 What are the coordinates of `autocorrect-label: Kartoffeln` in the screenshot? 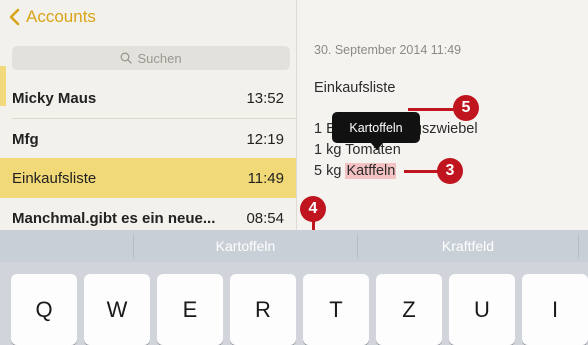 It's located at (376, 127).